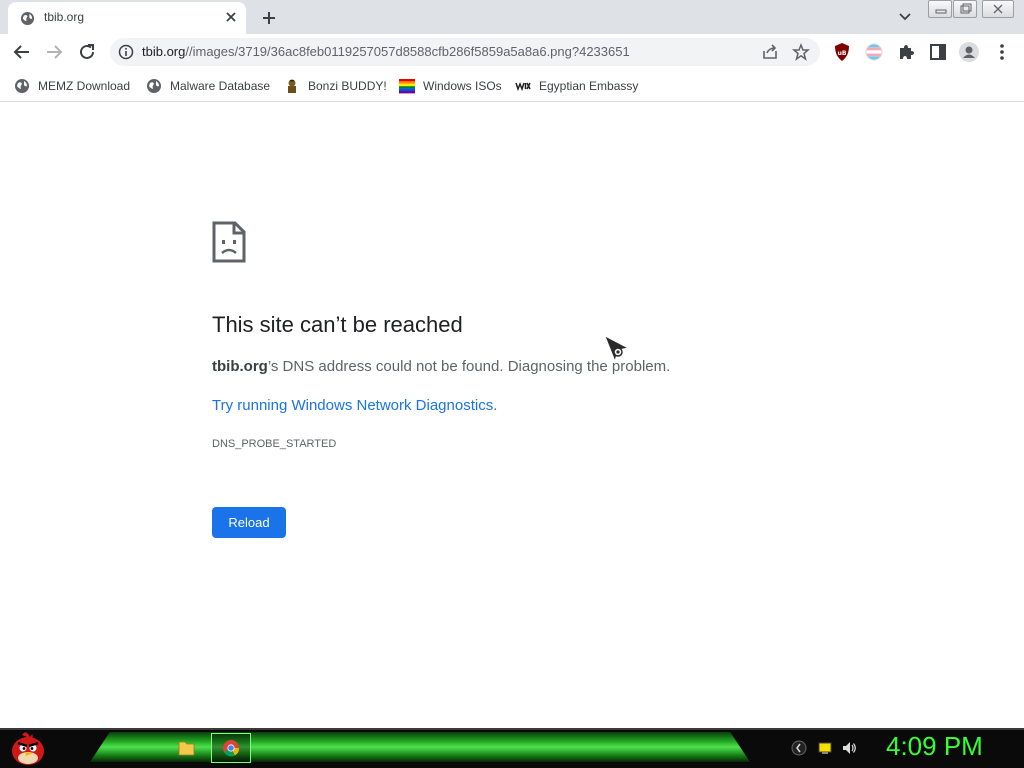 This screenshot has width=1024, height=768. Describe the element at coordinates (220, 86) in the screenshot. I see `bookmark-label: Malware Database` at that location.